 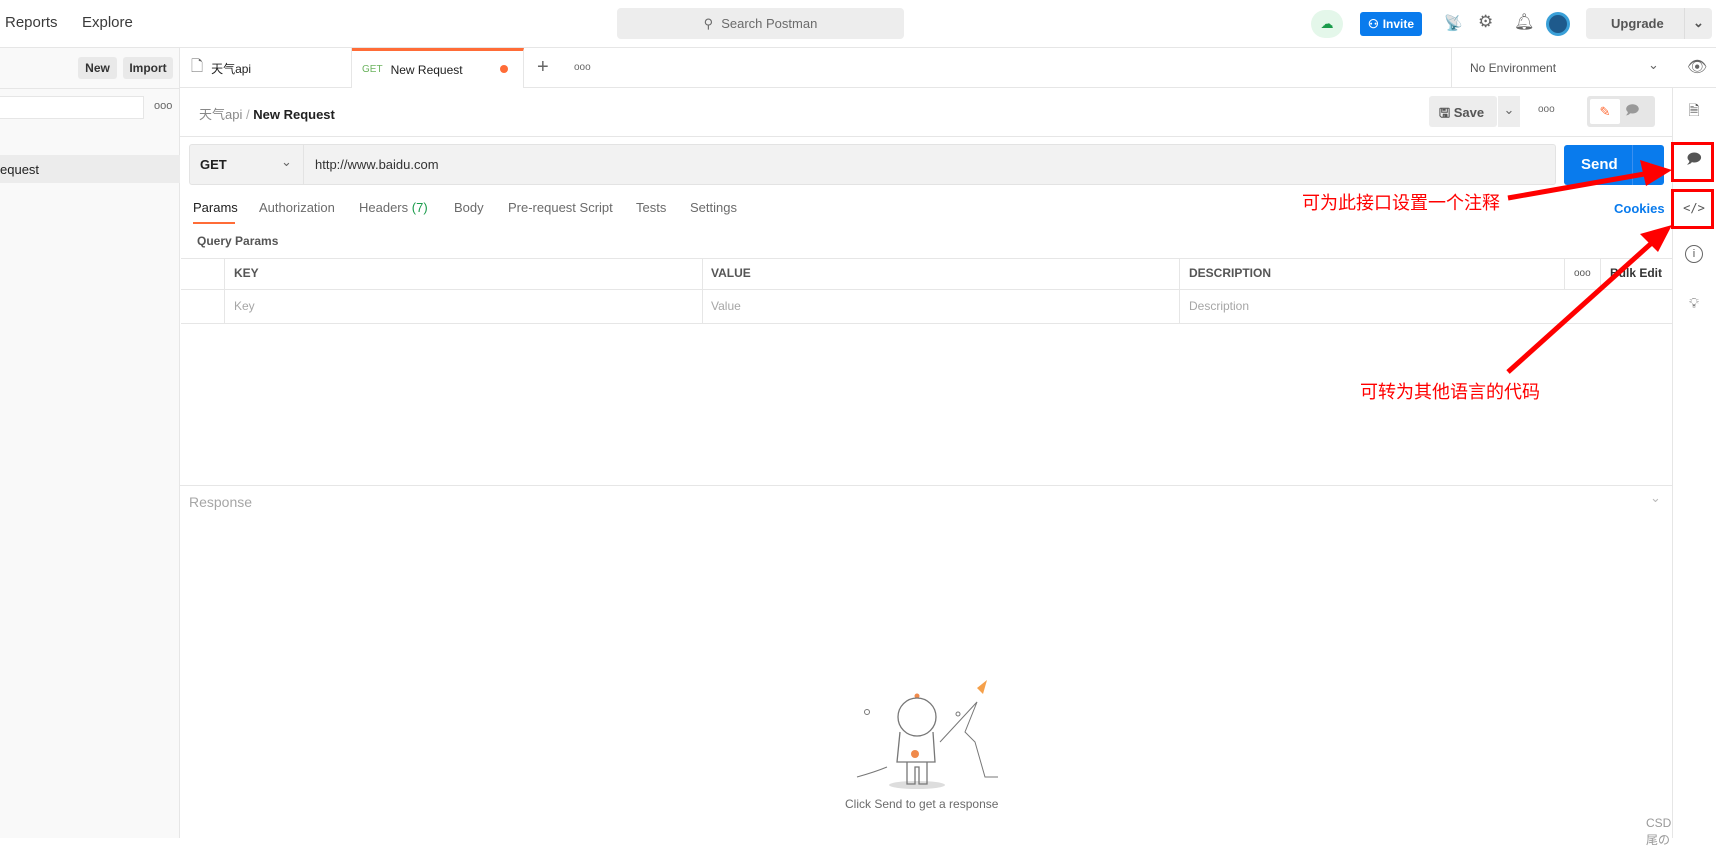 I want to click on annotation-code-text: 可转为其他语言的代码, so click(x=1450, y=392).